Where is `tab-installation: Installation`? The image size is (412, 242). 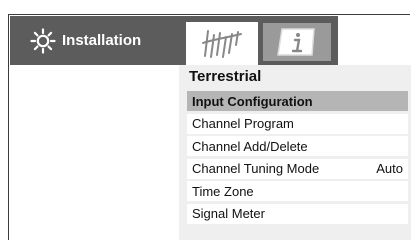
tab-installation: Installation is located at coordinates (95, 40).